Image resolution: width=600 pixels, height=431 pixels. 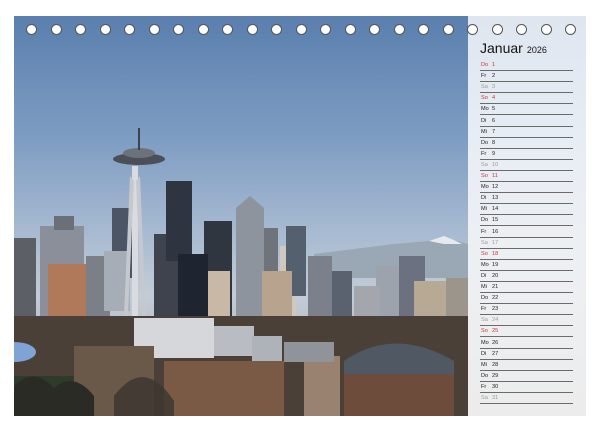 I want to click on day-row: Fr 30, so click(x=526, y=387).